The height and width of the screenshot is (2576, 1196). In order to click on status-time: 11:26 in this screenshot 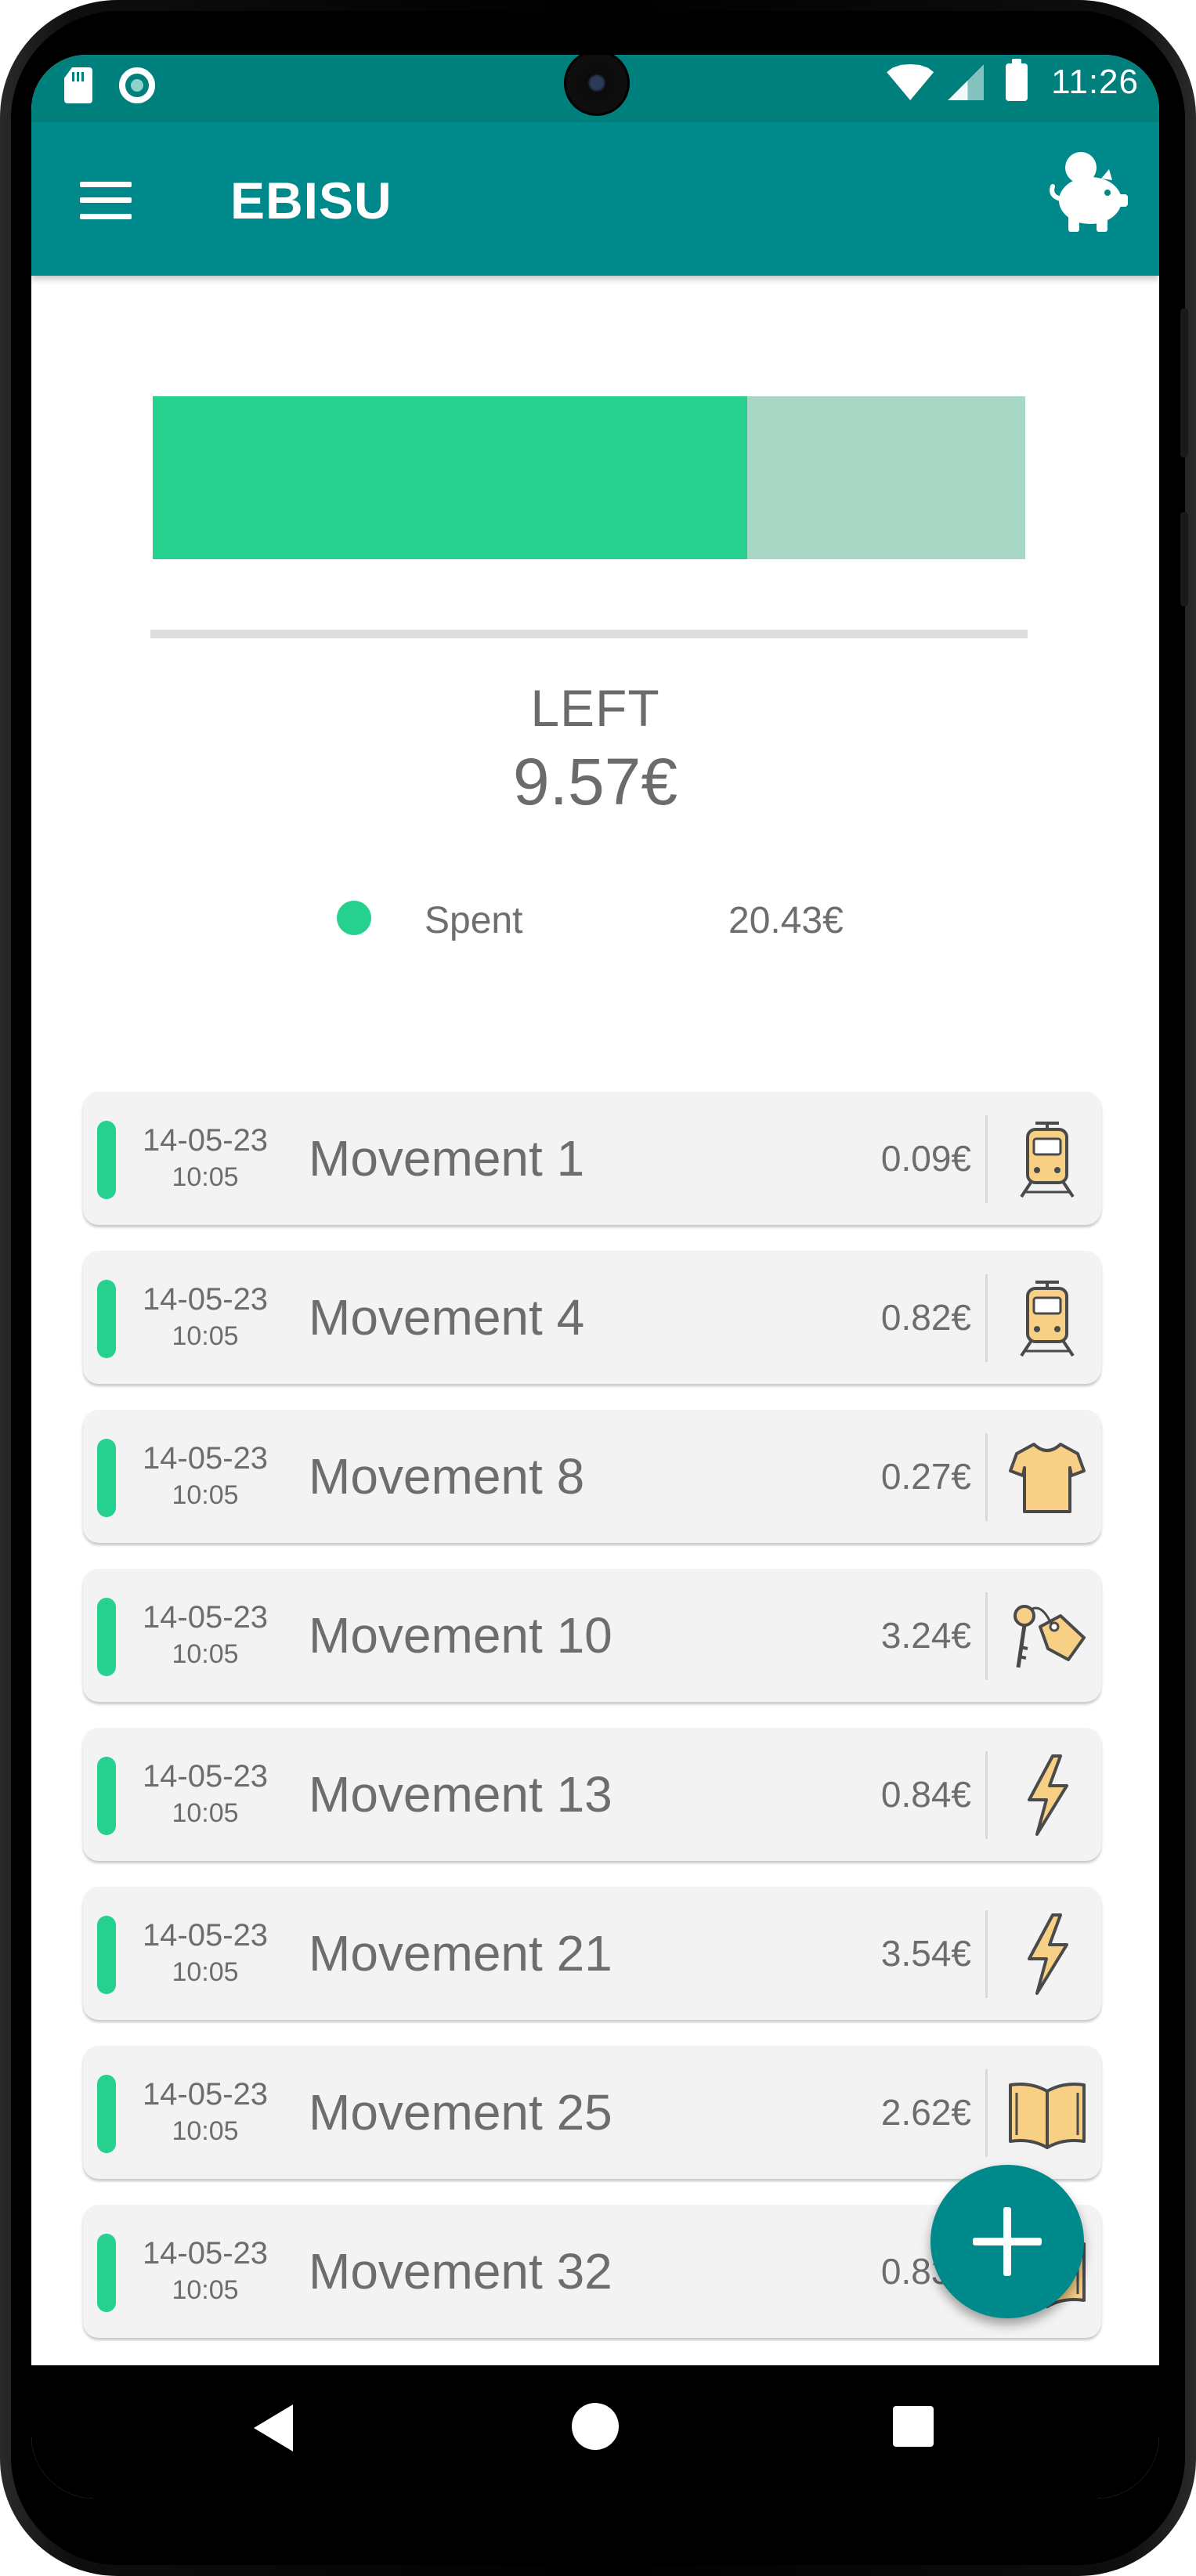, I will do `click(1095, 82)`.